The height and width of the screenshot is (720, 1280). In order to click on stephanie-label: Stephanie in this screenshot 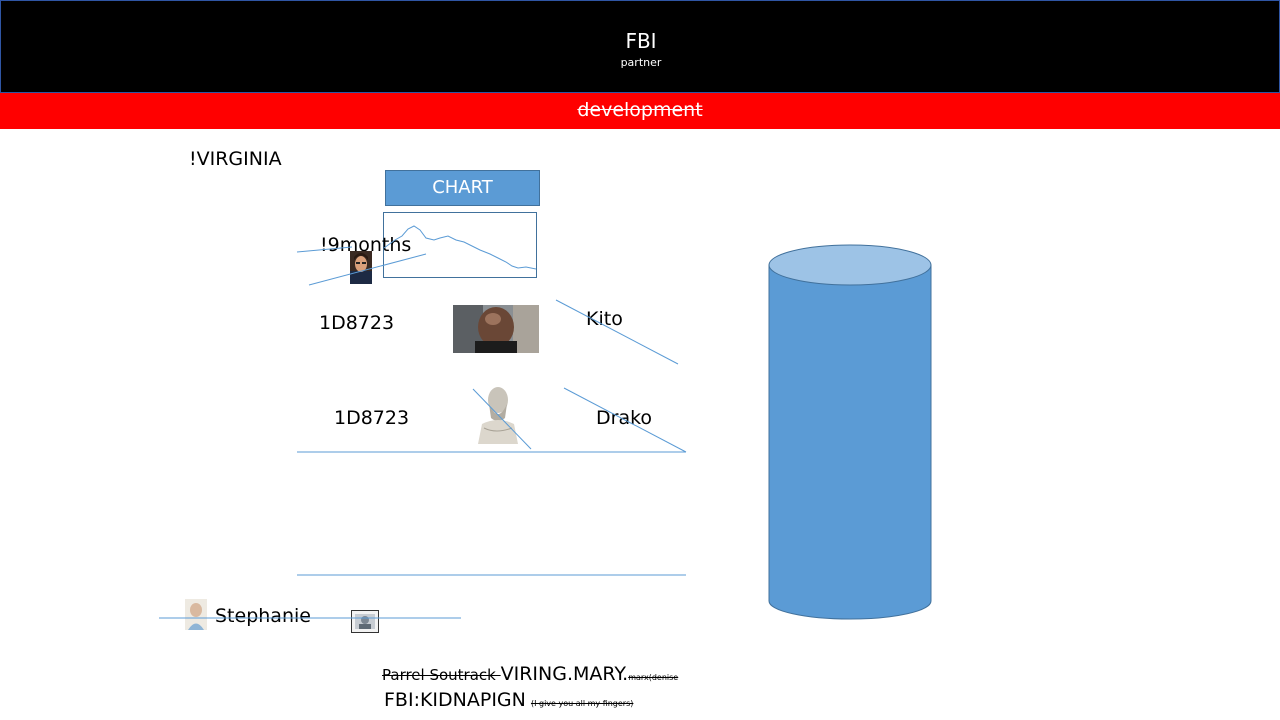, I will do `click(263, 616)`.